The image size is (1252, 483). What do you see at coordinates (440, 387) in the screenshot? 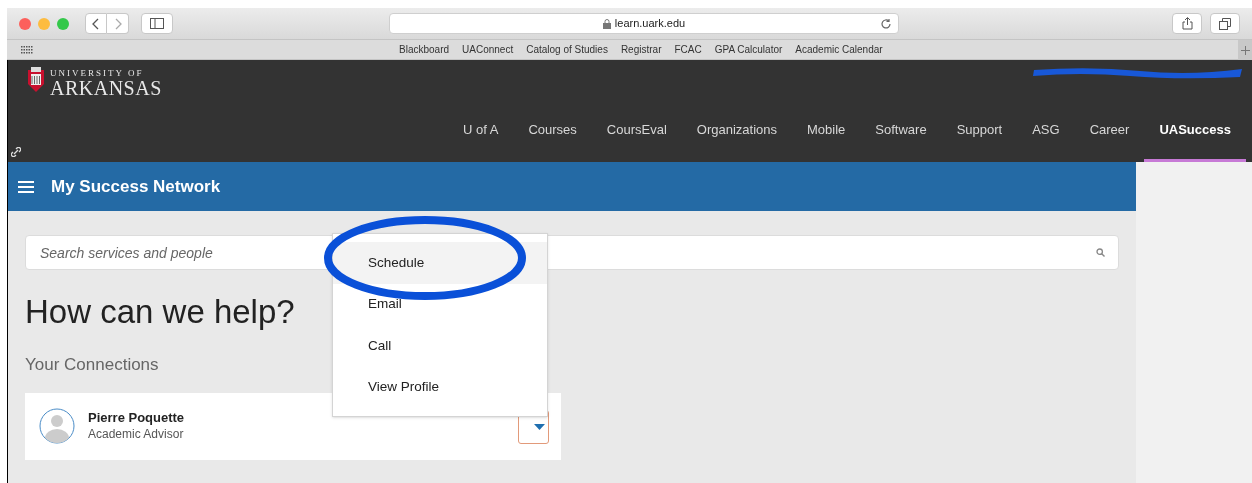
I see `menu-item: View Profile` at bounding box center [440, 387].